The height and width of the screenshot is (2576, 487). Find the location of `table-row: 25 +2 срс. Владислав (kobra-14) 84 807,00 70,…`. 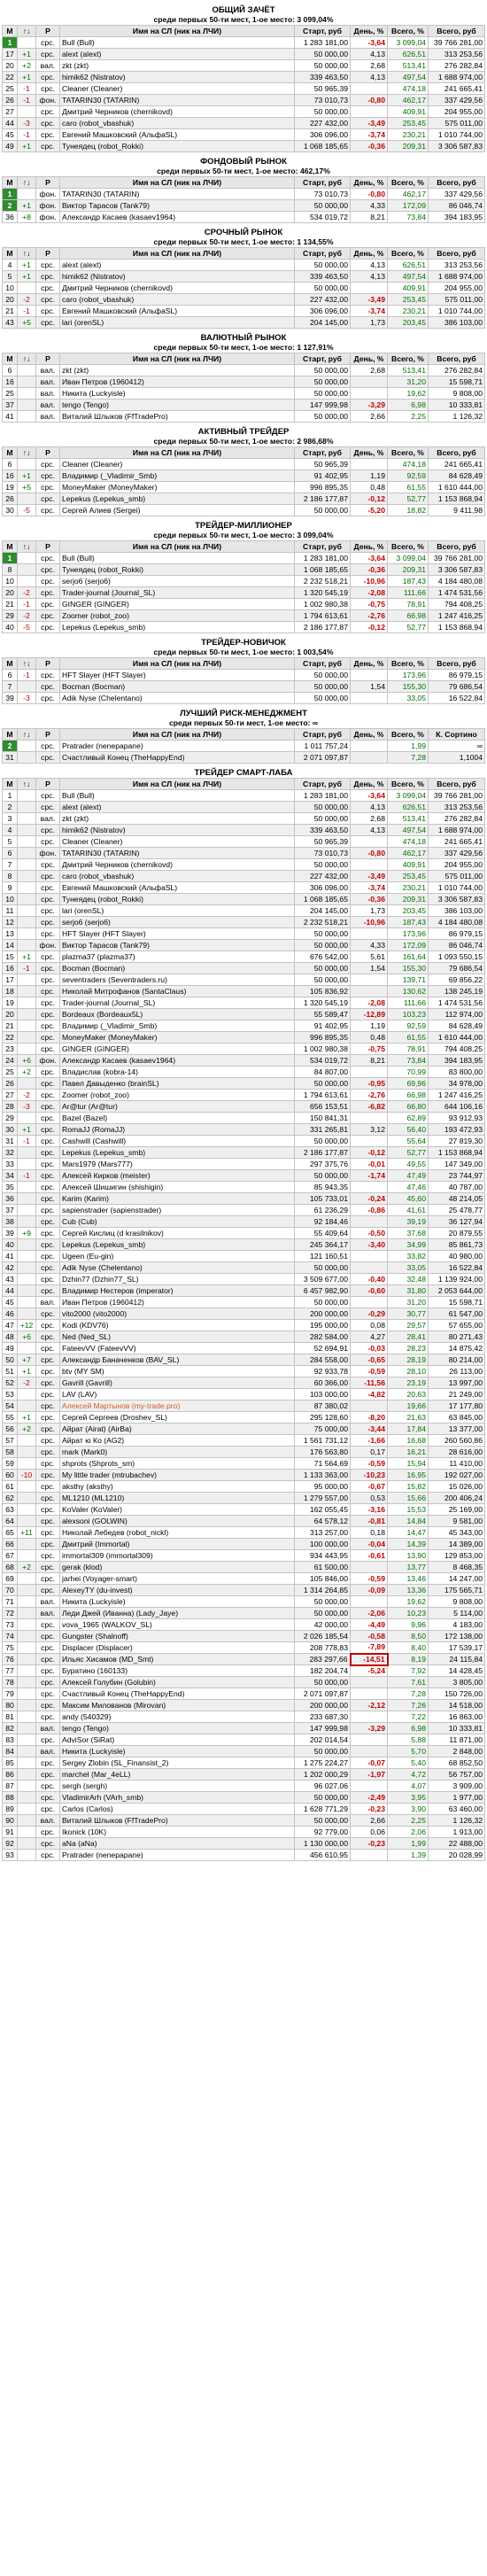

table-row: 25 +2 срс. Владислав (kobra-14) 84 807,00 70,… is located at coordinates (243, 1072).